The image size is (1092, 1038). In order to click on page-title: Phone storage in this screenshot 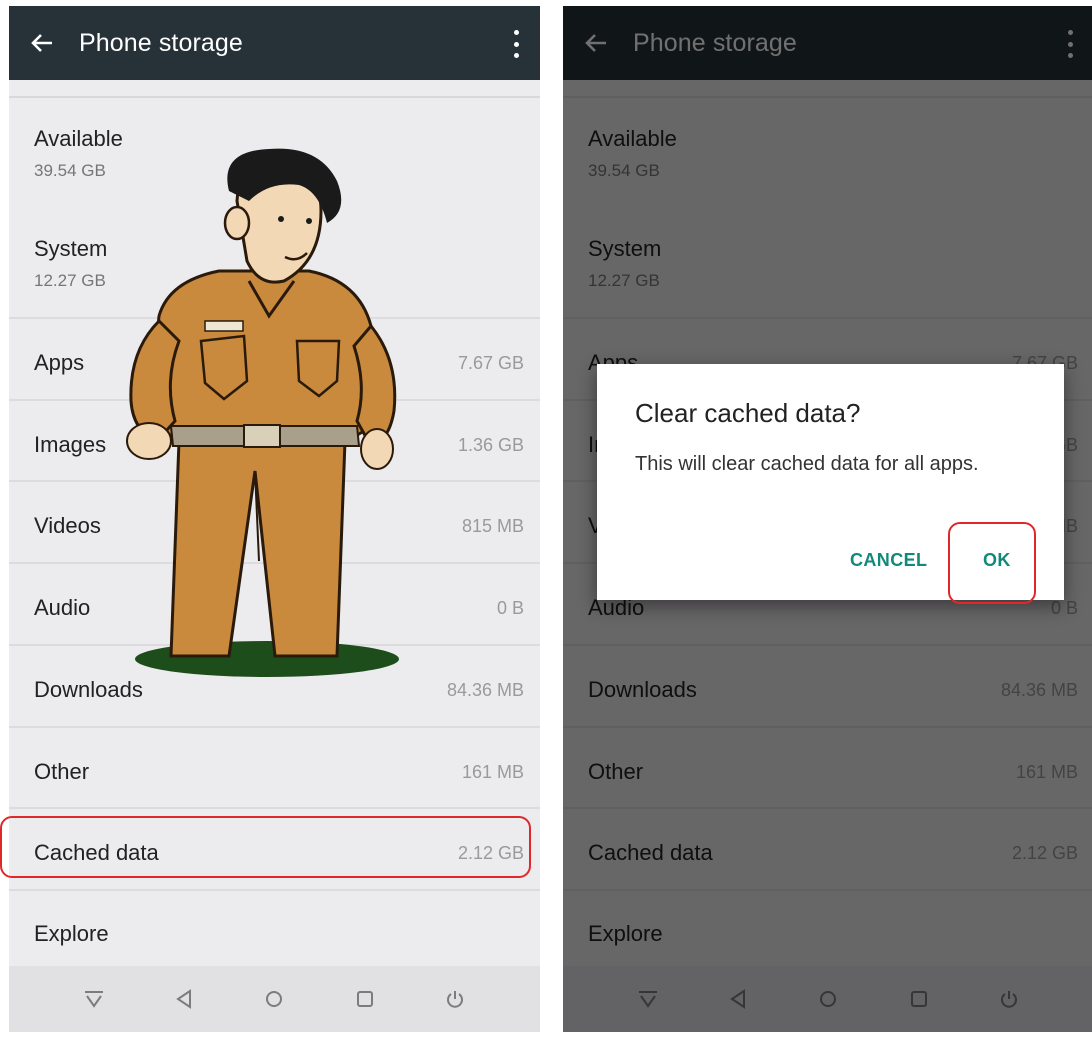, I will do `click(161, 42)`.